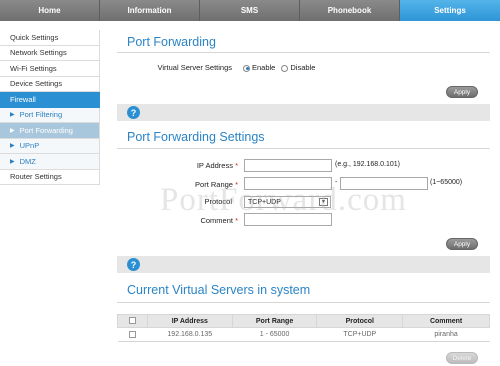  What do you see at coordinates (462, 358) in the screenshot?
I see `delete-button: Delete` at bounding box center [462, 358].